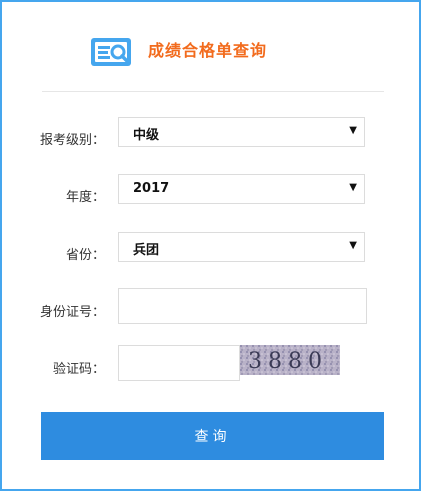 Image resolution: width=421 pixels, height=491 pixels. I want to click on level-value: 中级, so click(146, 135).